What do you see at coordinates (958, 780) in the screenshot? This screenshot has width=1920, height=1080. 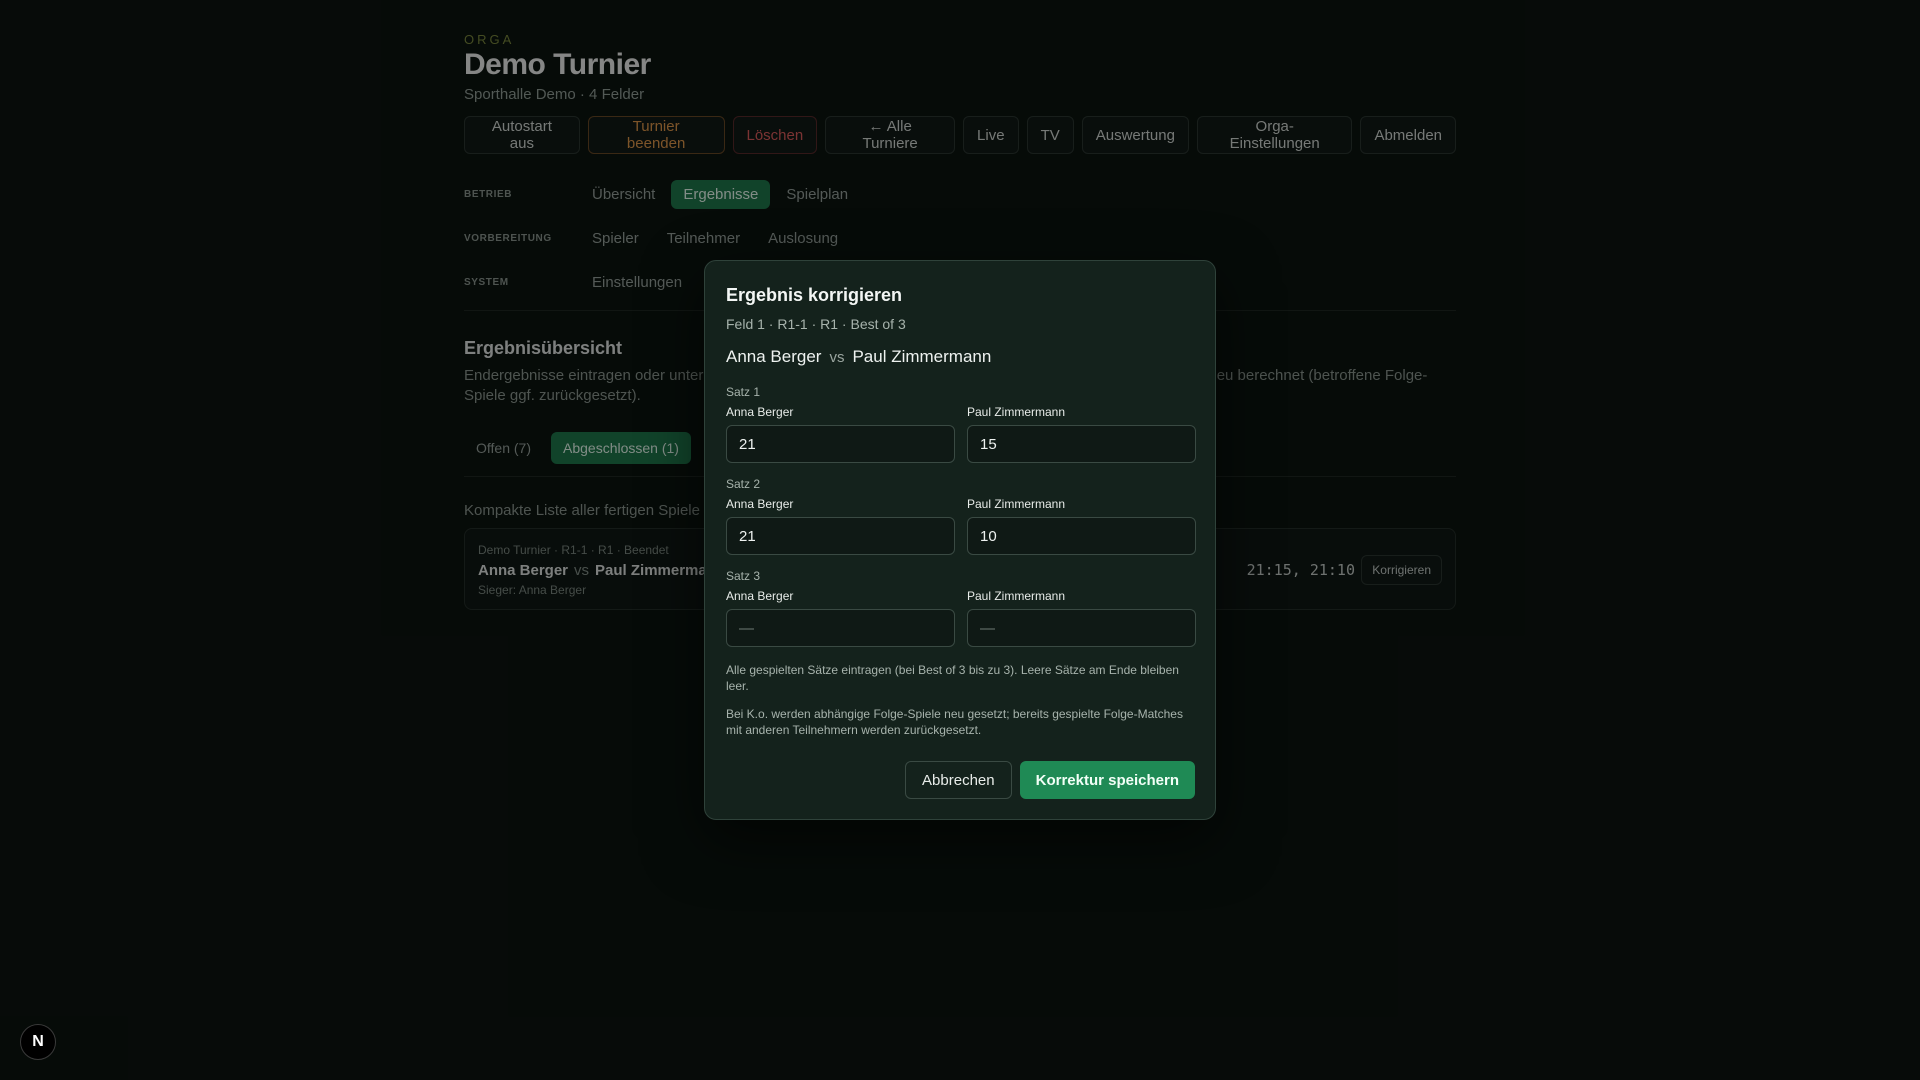 I see `cancel-button: Abbrechen` at bounding box center [958, 780].